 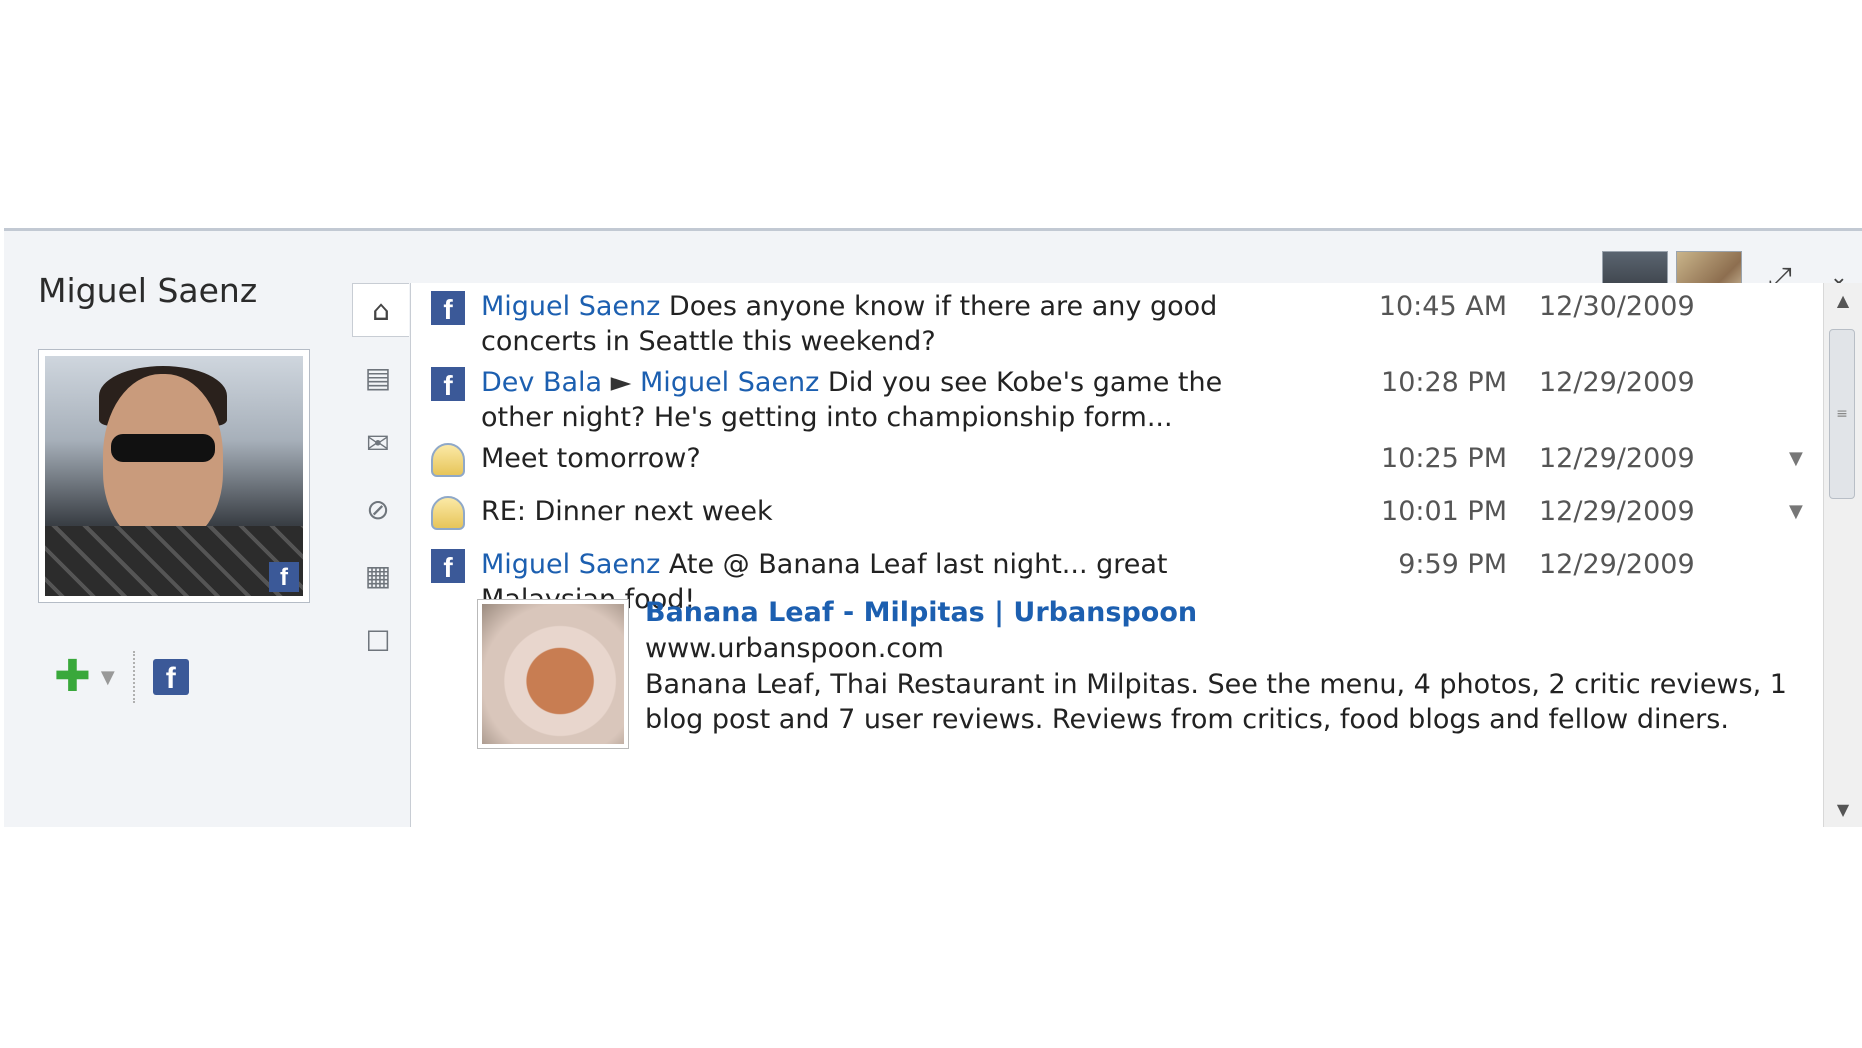 What do you see at coordinates (380, 310) in the screenshot?
I see `home-icon: ⌂` at bounding box center [380, 310].